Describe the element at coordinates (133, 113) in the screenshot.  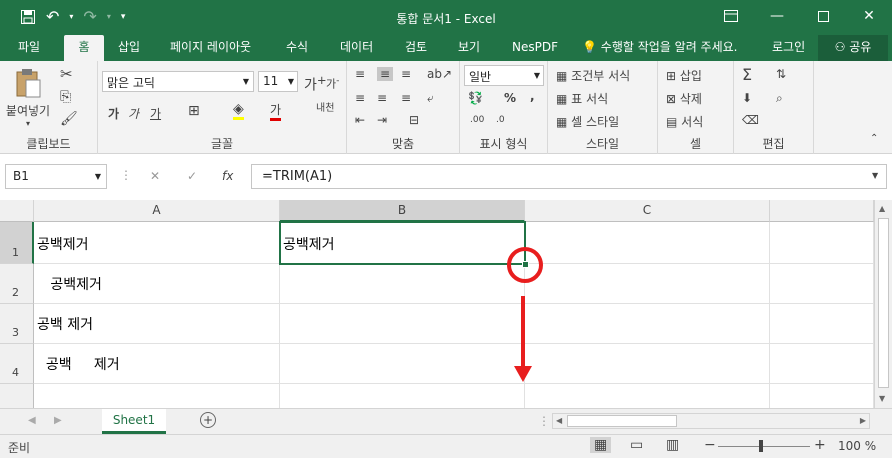
I see `italic-button: 가` at that location.